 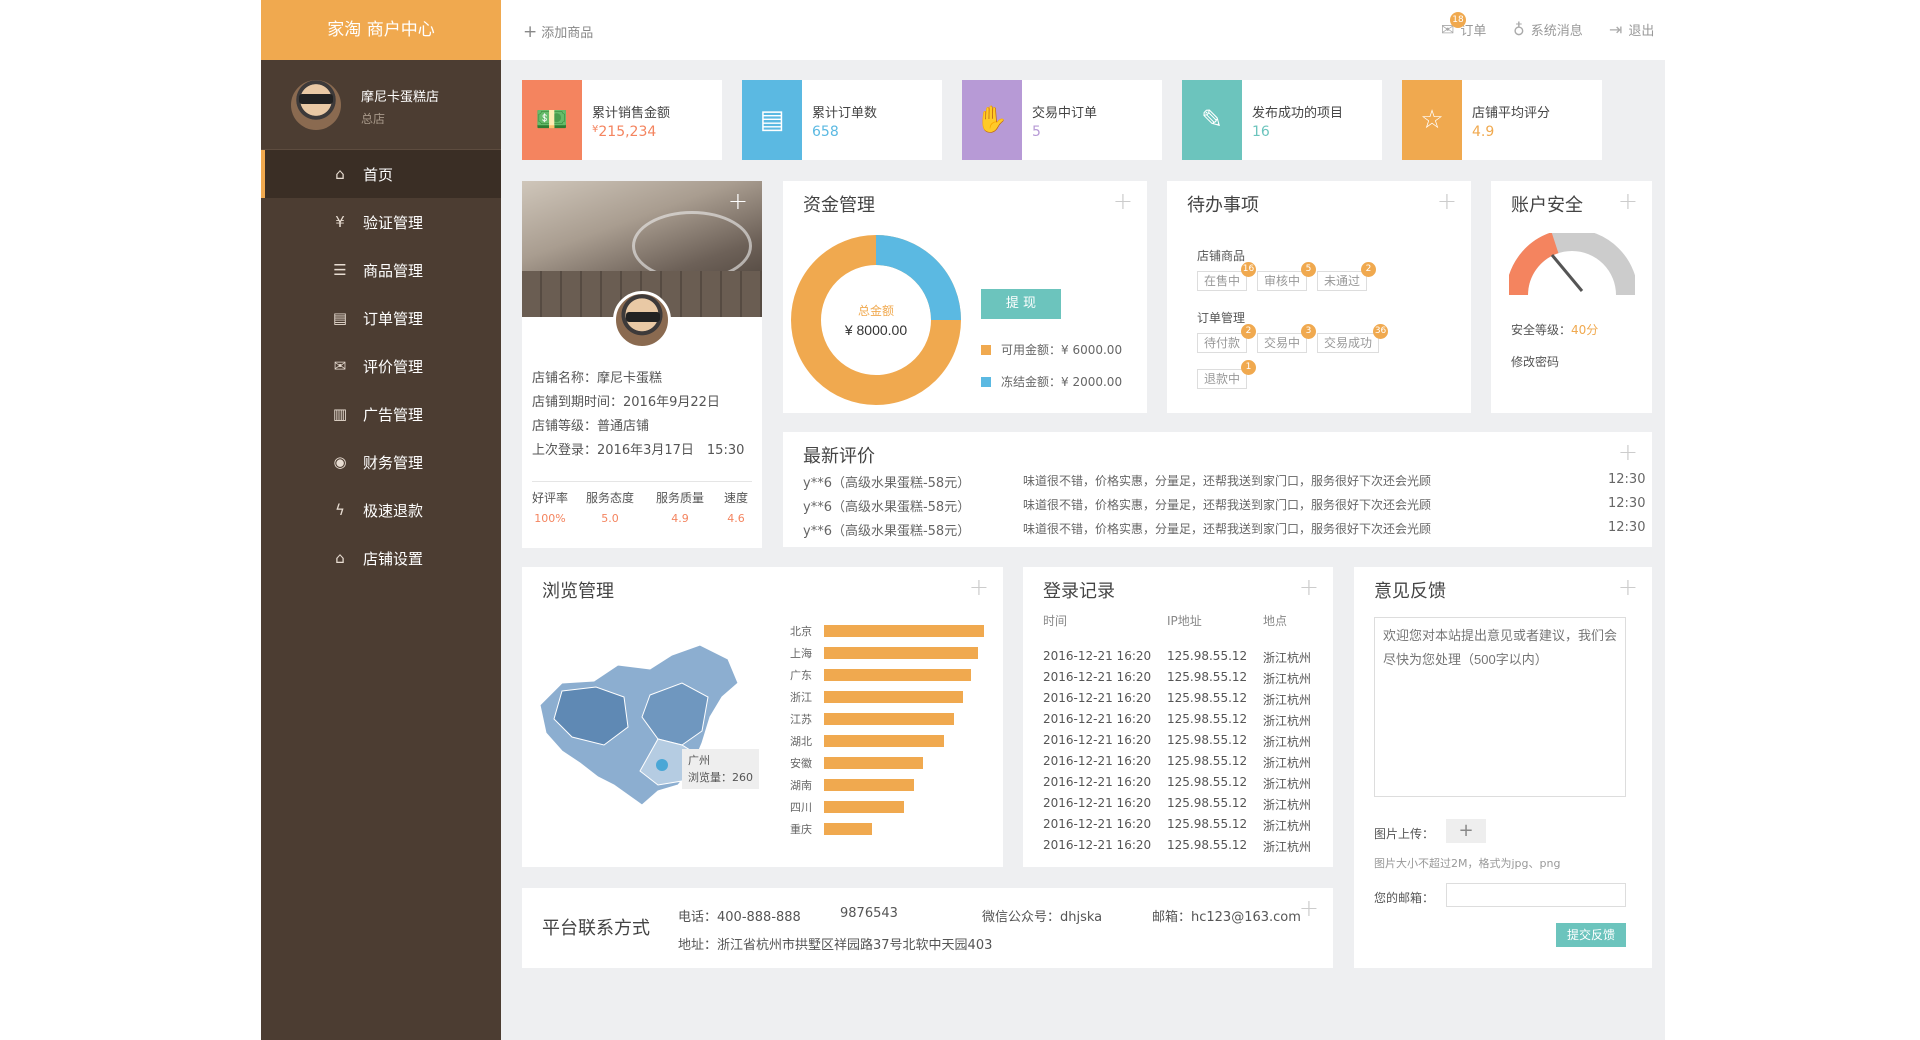 I want to click on bar-重庆, so click(x=848, y=829).